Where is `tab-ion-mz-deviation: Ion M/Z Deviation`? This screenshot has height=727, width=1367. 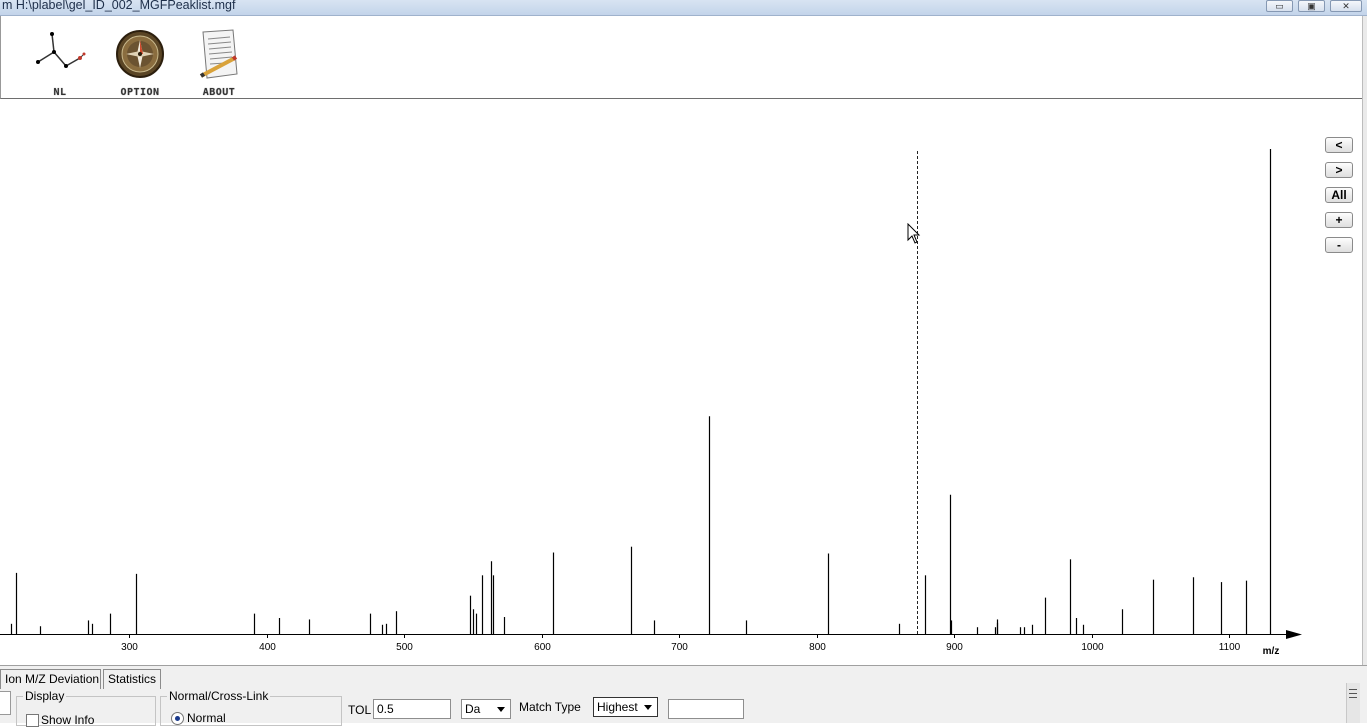 tab-ion-mz-deviation: Ion M/Z Deviation is located at coordinates (50, 679).